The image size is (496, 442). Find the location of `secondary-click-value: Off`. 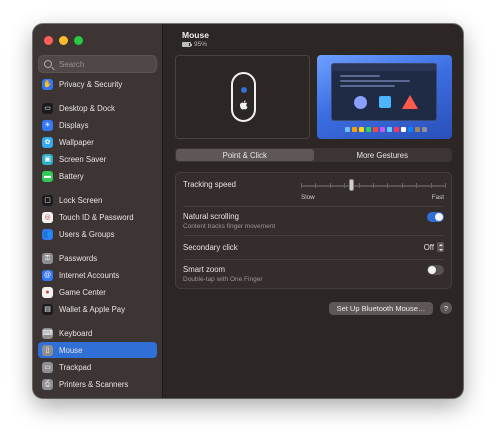

secondary-click-value: Off is located at coordinates (428, 247).